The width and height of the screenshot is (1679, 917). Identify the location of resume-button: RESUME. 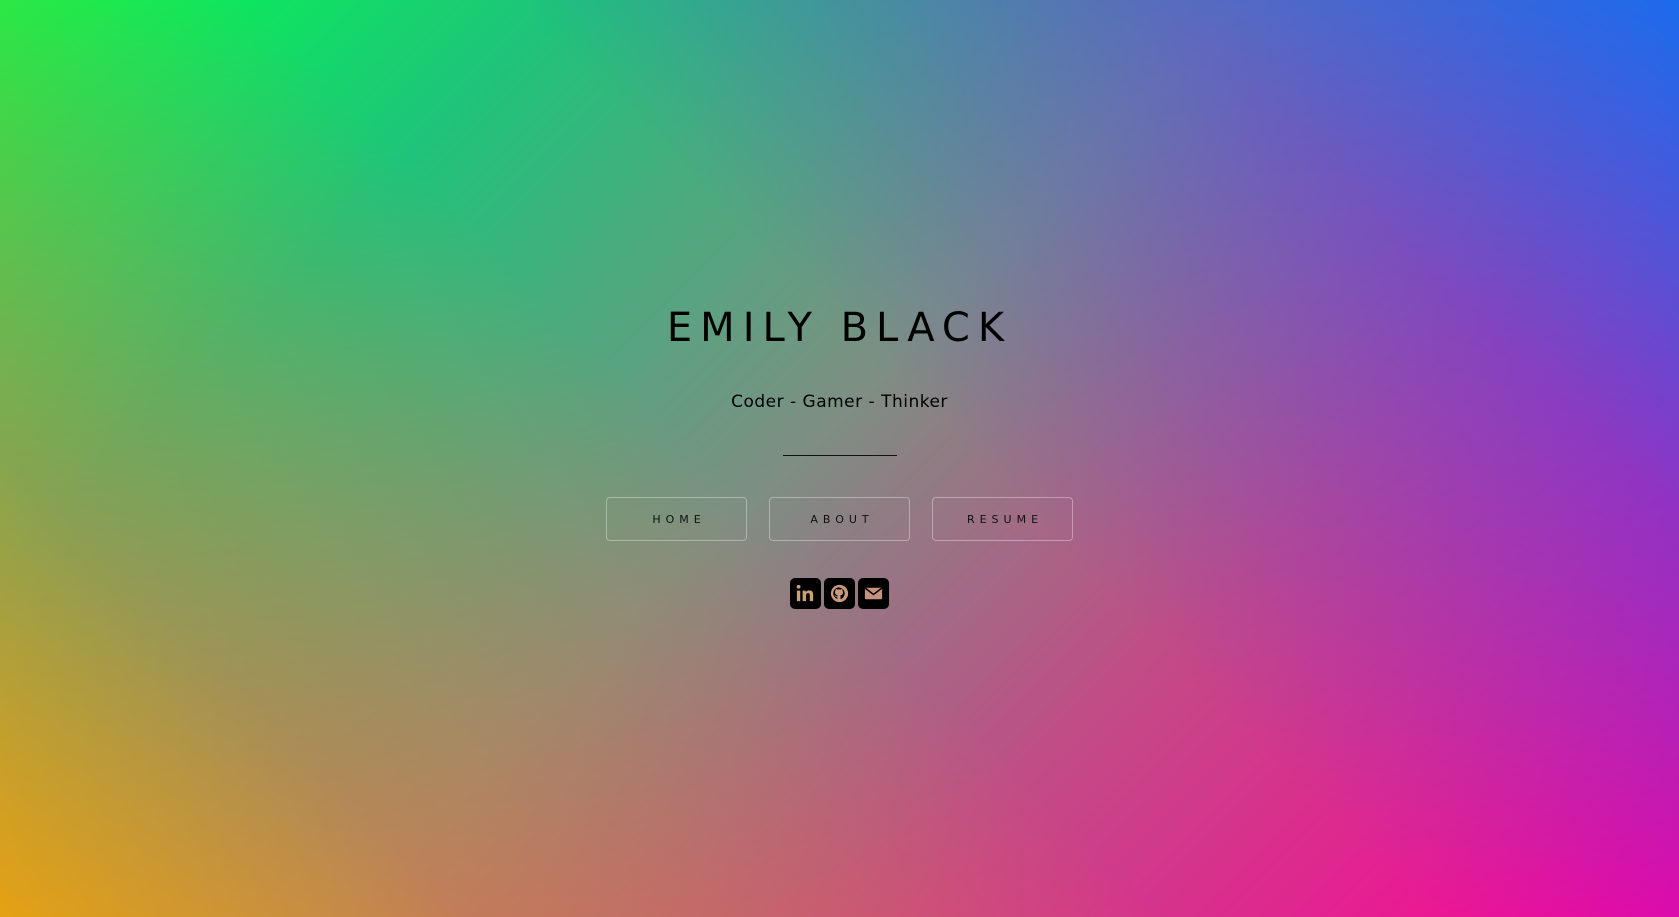
(1002, 519).